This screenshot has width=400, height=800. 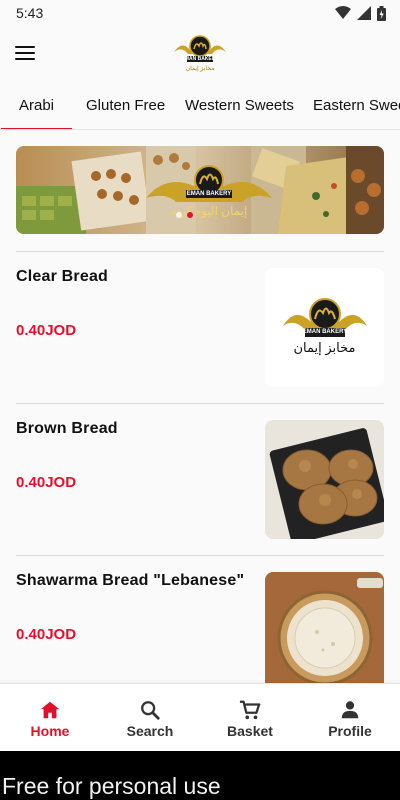 I want to click on cart-icon, so click(x=250, y=710).